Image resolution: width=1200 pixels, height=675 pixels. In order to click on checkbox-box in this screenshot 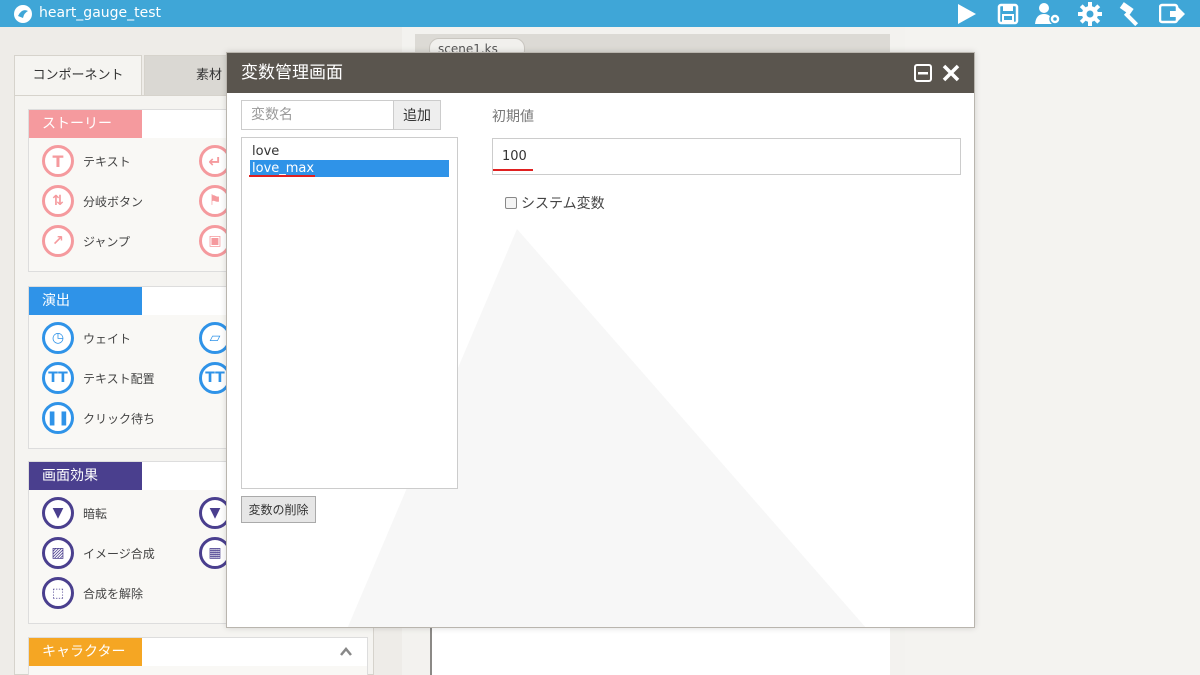, I will do `click(511, 203)`.